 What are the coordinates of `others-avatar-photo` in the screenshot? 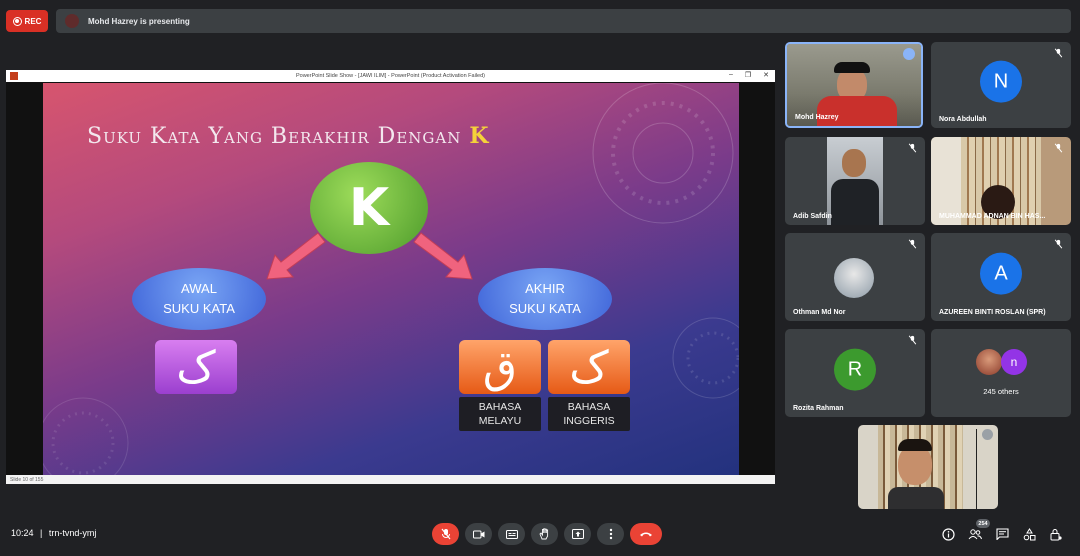 It's located at (989, 362).